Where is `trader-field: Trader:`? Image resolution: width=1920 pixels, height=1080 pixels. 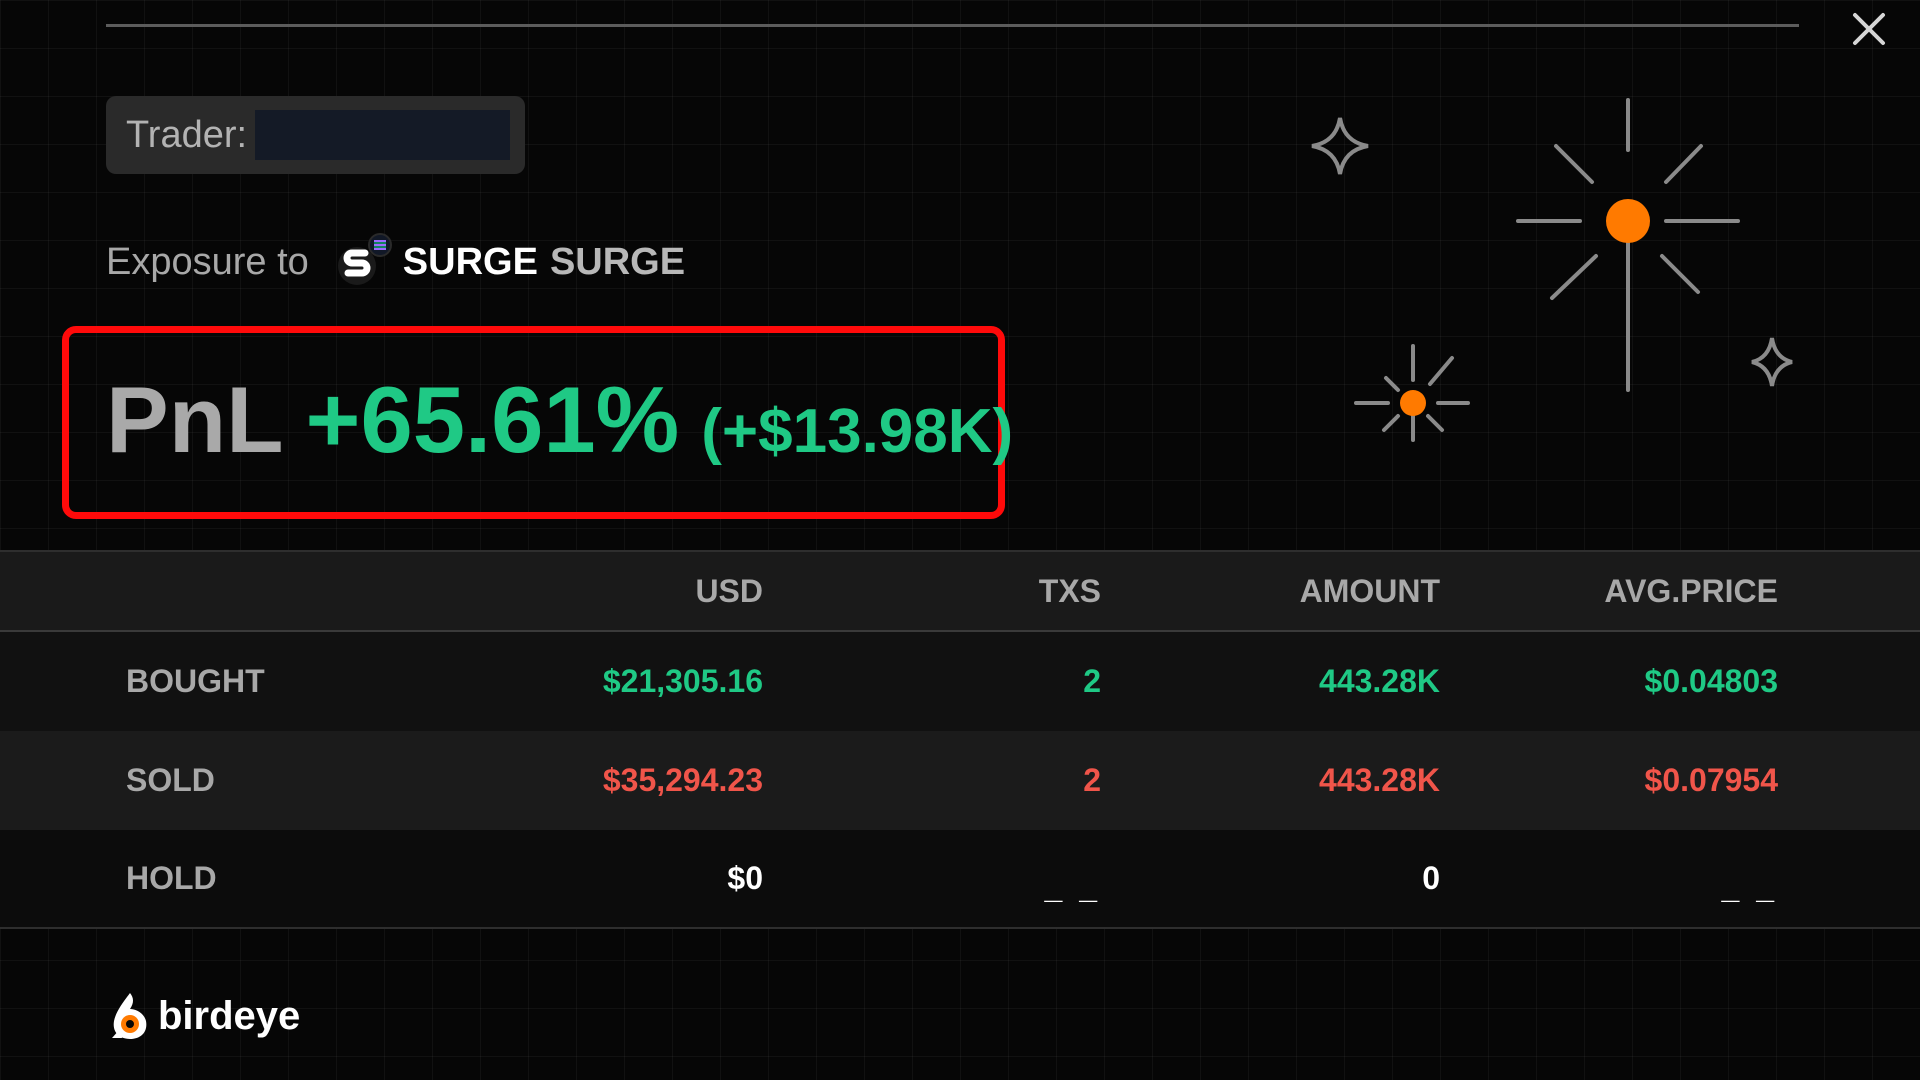 trader-field: Trader: is located at coordinates (315, 135).